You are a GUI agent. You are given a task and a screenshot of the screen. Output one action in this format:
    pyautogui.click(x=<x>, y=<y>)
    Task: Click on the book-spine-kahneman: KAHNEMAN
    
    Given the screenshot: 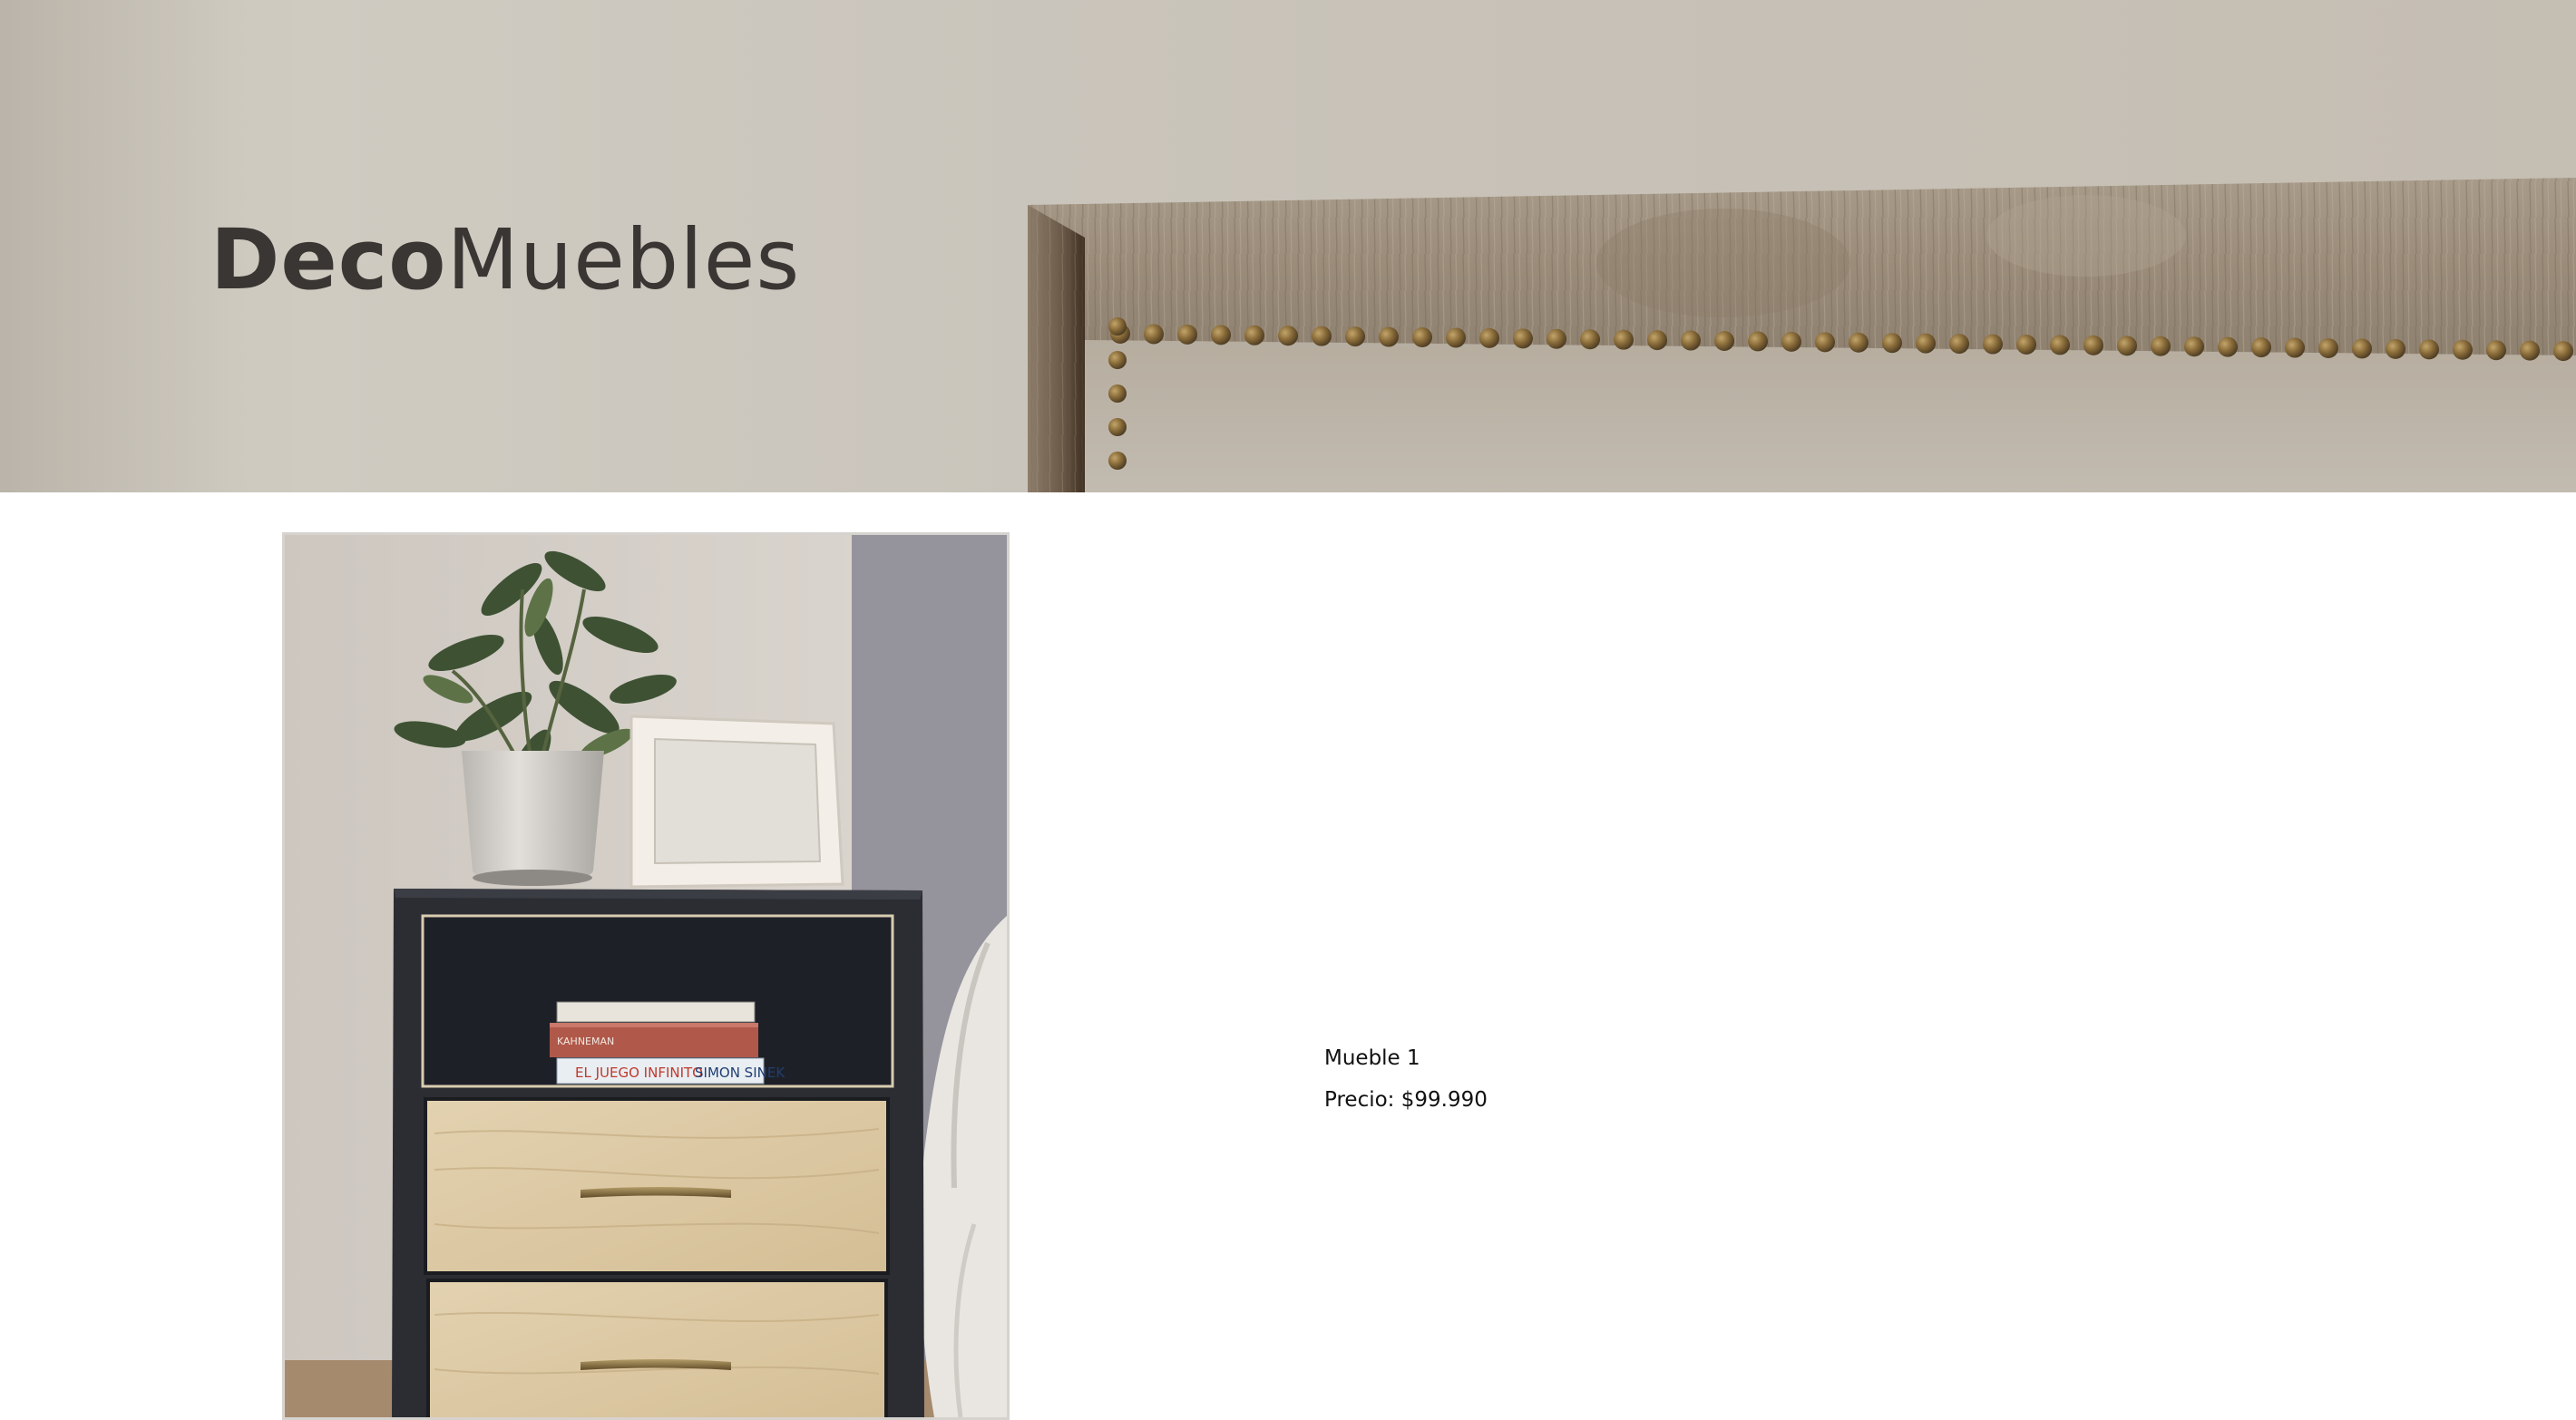 What is the action you would take?
    pyautogui.click(x=585, y=1041)
    